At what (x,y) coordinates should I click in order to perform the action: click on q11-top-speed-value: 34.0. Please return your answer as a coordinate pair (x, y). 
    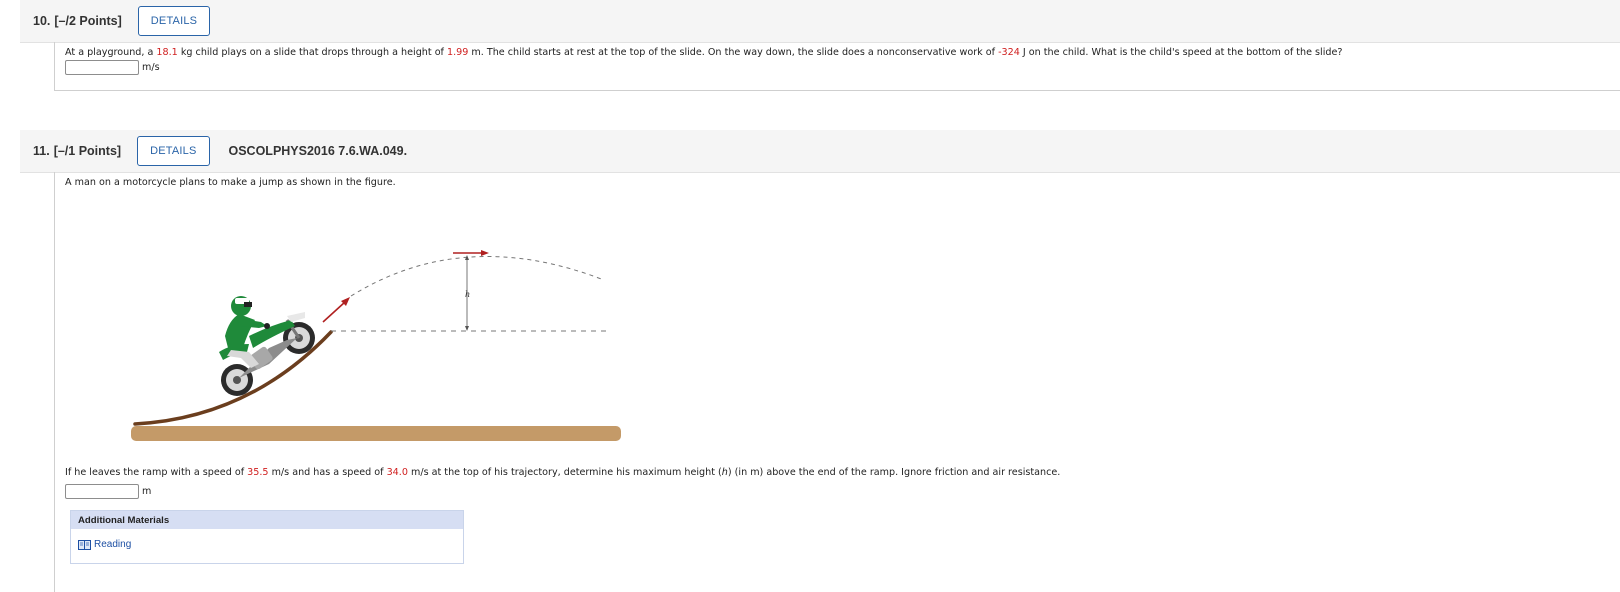
    Looking at the image, I should click on (397, 472).